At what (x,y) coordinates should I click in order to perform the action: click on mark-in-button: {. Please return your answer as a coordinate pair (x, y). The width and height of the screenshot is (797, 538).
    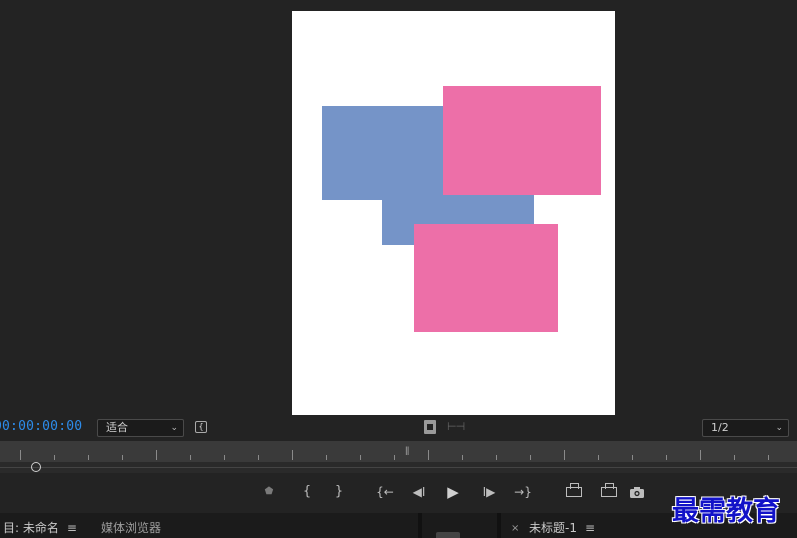
    Looking at the image, I should click on (307, 492).